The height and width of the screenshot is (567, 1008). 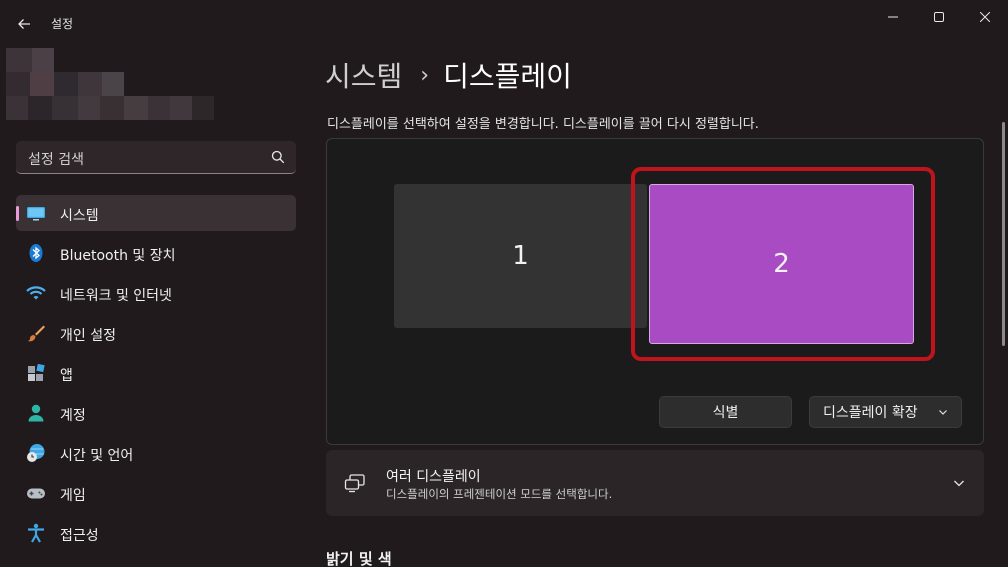 What do you see at coordinates (655, 483) in the screenshot?
I see `multiple-displays-card: 여러 디스플레이 디스플레이의 프레젠테이션 모드를 선택합니다.` at bounding box center [655, 483].